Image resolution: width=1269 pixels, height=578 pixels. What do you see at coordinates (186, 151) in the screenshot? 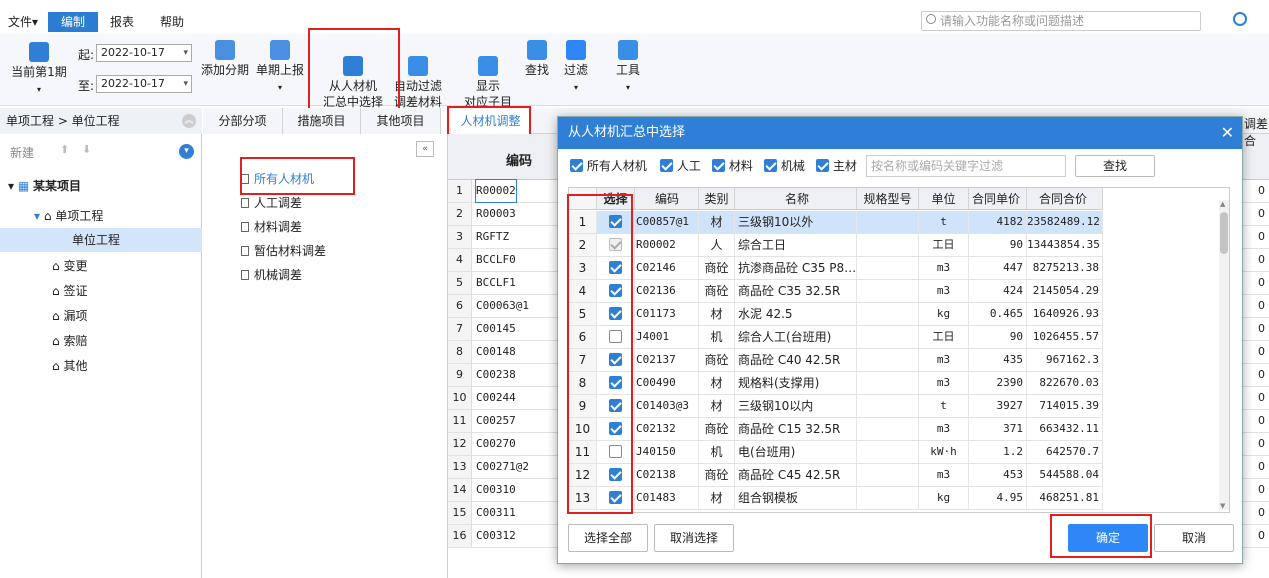
I see `expand-down-icon: ▾` at bounding box center [186, 151].